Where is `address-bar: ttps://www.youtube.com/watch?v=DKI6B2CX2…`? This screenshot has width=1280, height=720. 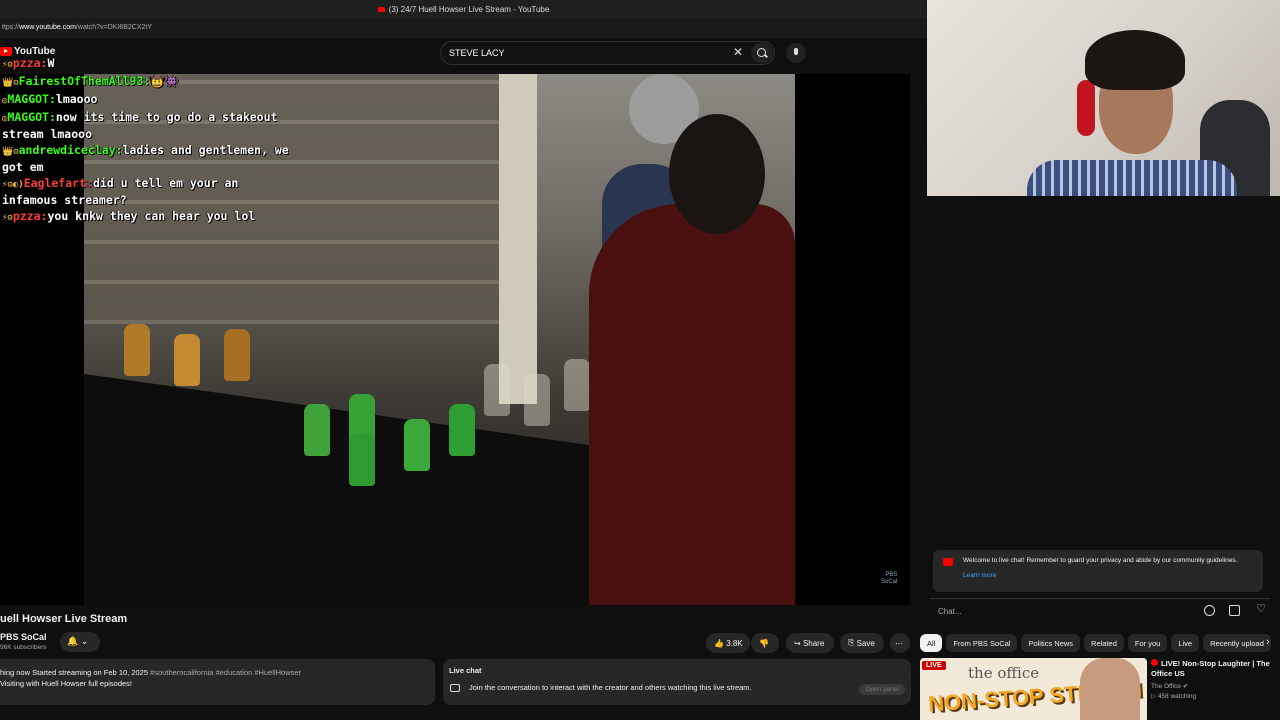 address-bar: ttps://www.youtube.com/watch?v=DKI6B2CX2… is located at coordinates (463, 28).